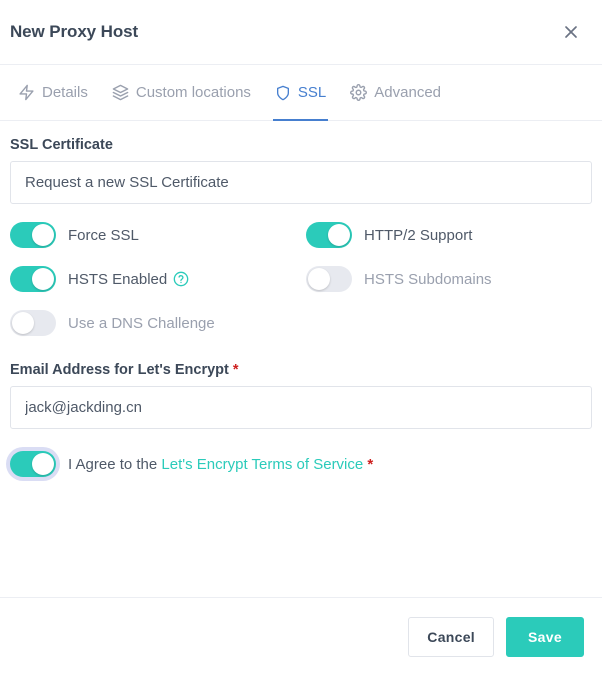 The height and width of the screenshot is (676, 602). I want to click on page-title: New Proxy Host, so click(74, 31).